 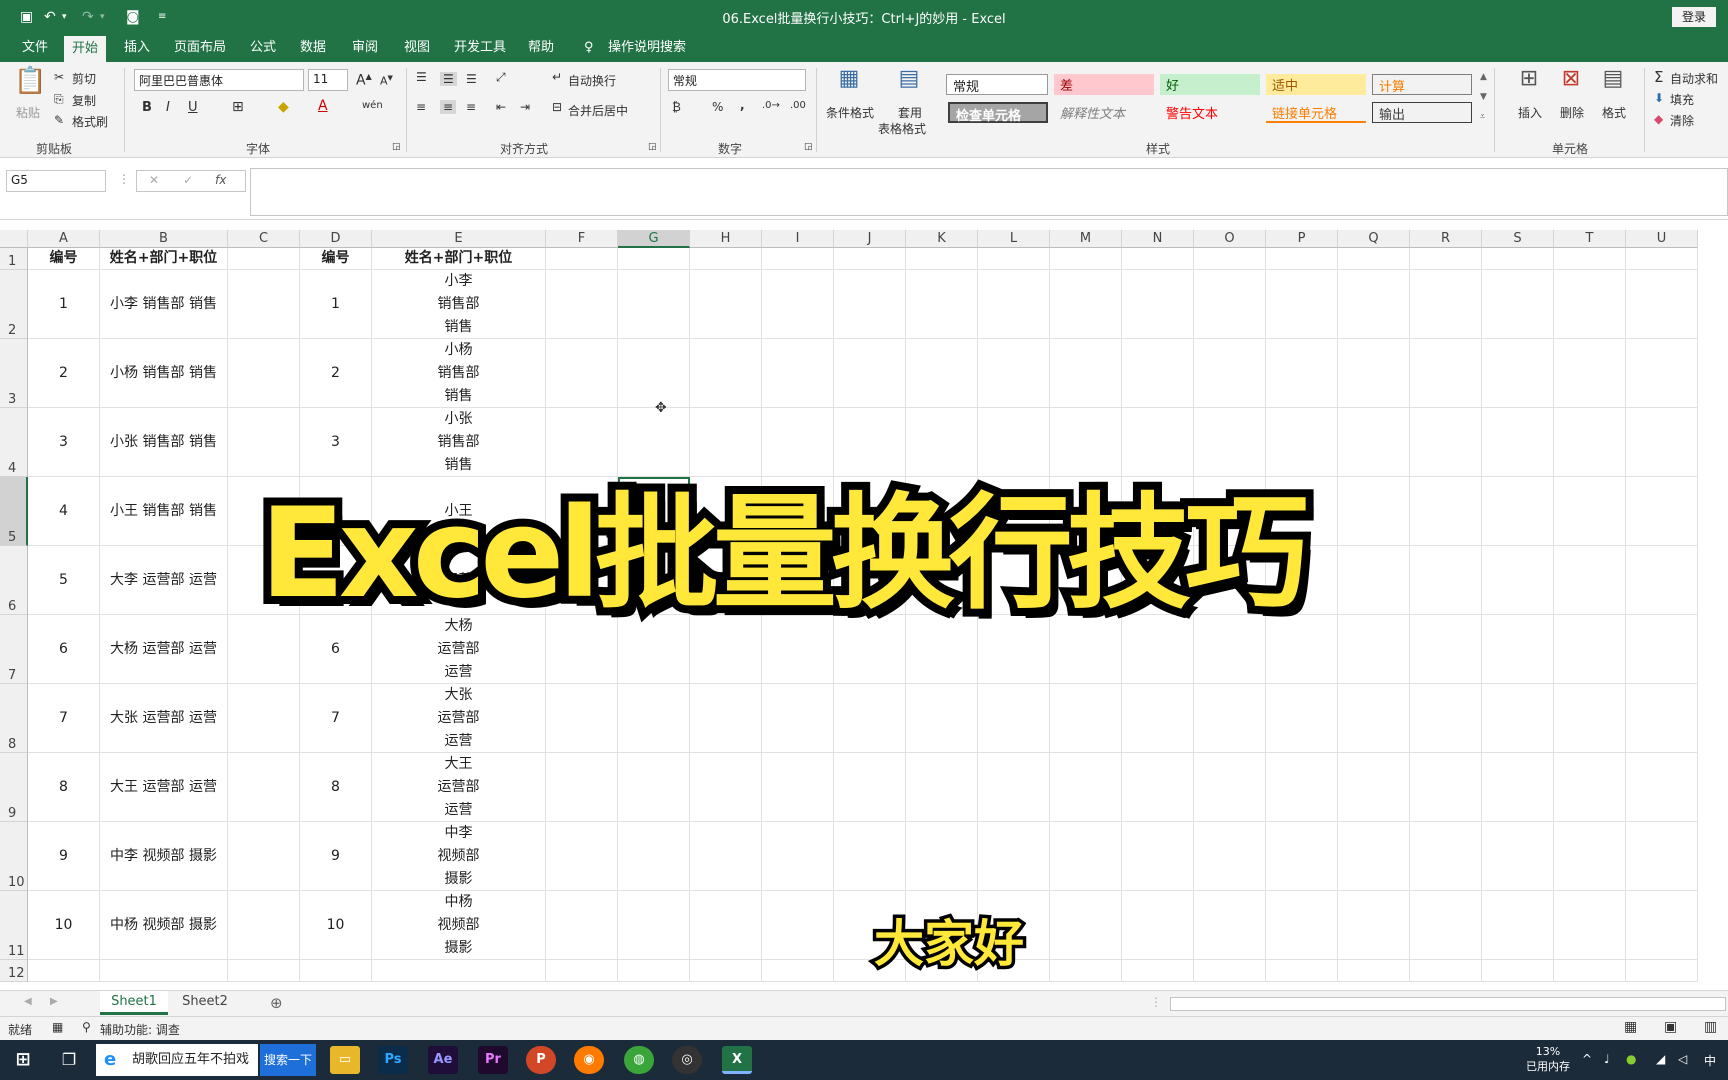 What do you see at coordinates (902, 128) in the screenshot?
I see `format-as-table-label2: 表格格式` at bounding box center [902, 128].